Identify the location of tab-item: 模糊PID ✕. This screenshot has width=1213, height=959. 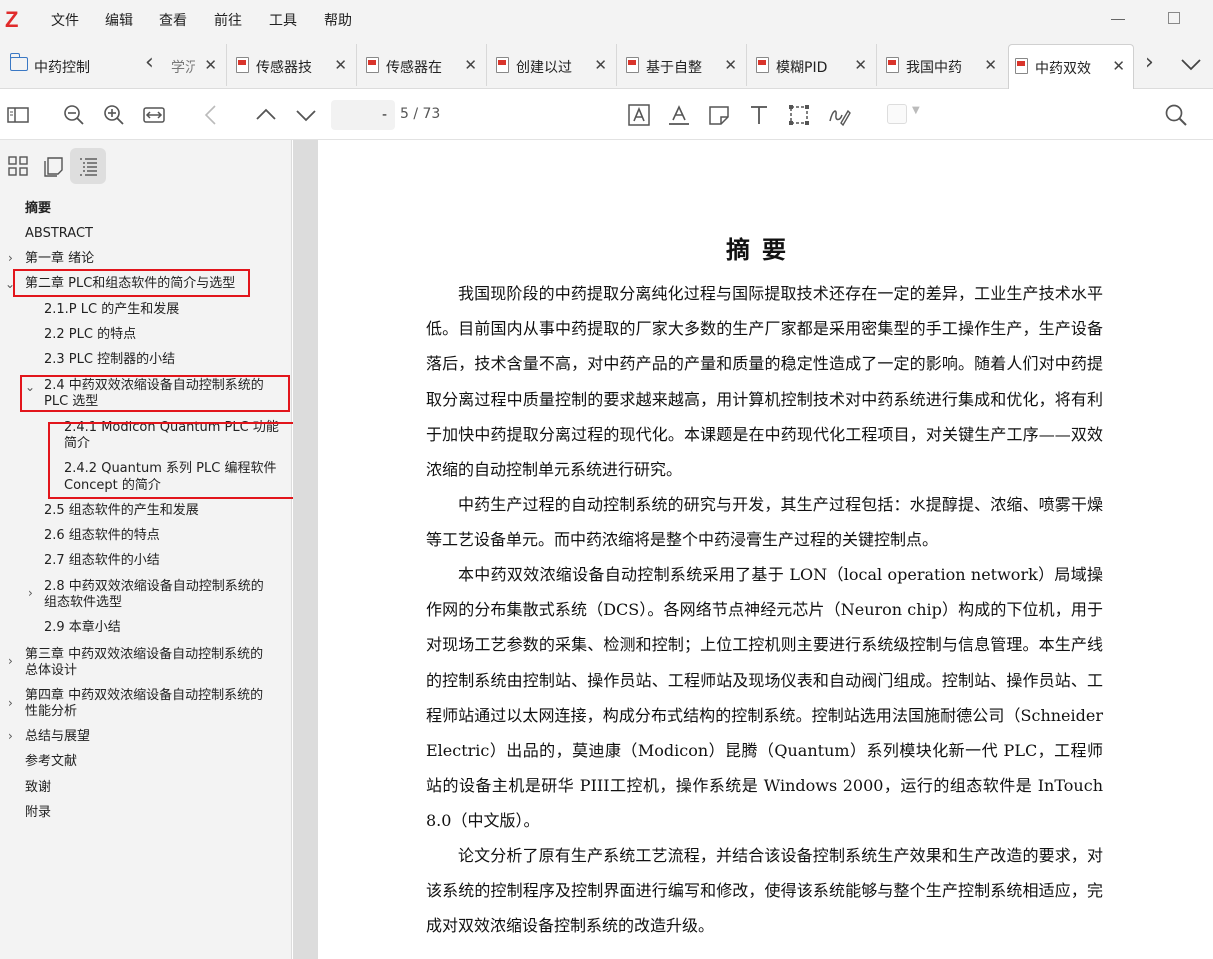
(812, 65).